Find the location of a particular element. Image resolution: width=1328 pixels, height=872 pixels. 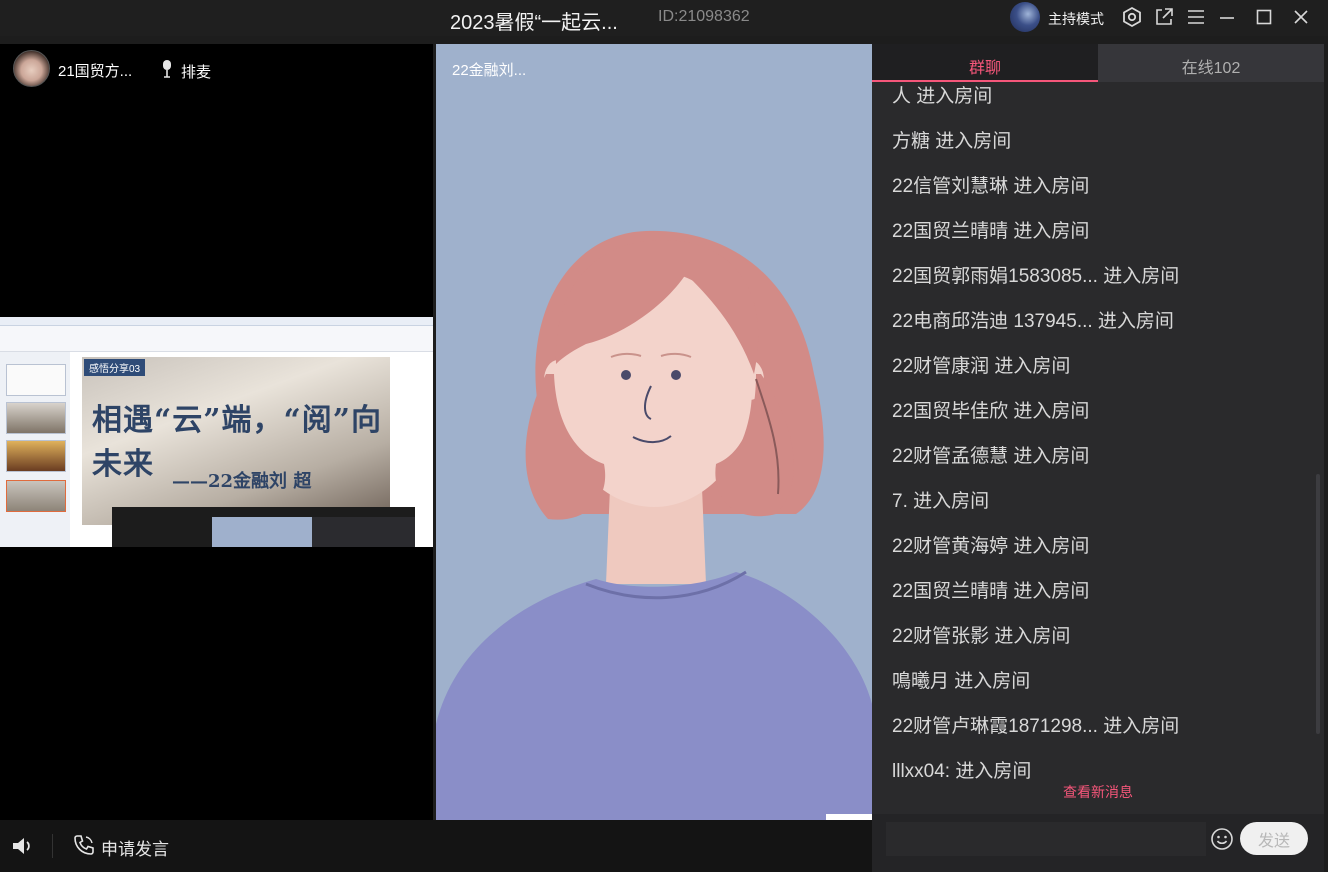

shared-tab-bar is located at coordinates (216, 321).